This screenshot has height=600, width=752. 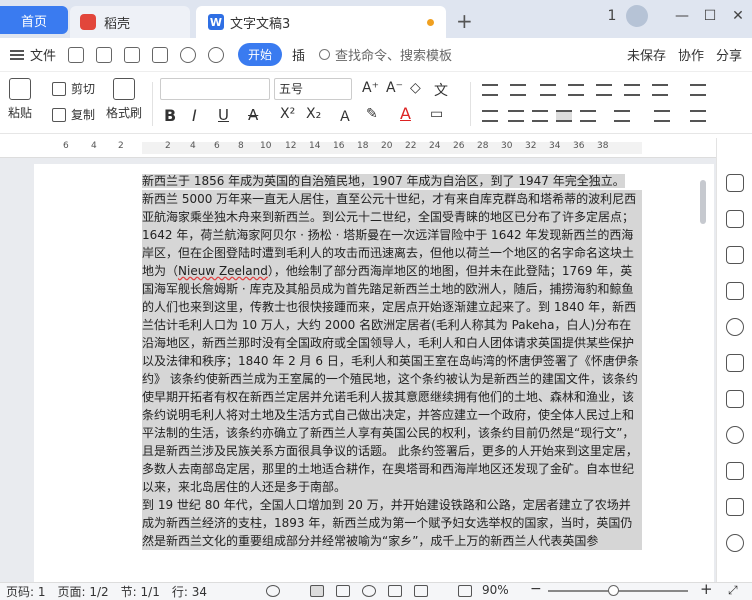 What do you see at coordinates (17, 54) in the screenshot?
I see `menu-icon` at bounding box center [17, 54].